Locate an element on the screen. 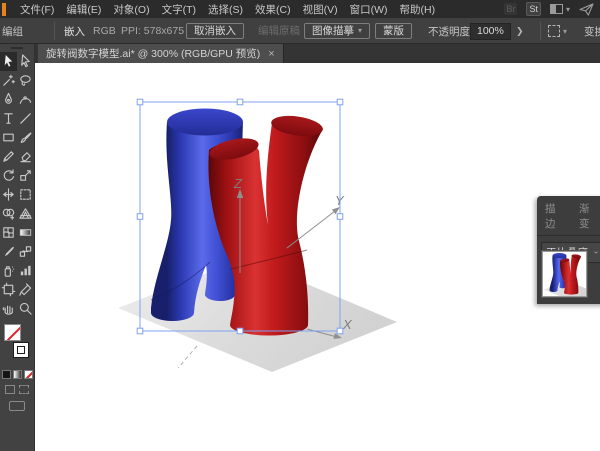 The height and width of the screenshot is (451, 600). menu-view: 视图(V) is located at coordinates (320, 9).